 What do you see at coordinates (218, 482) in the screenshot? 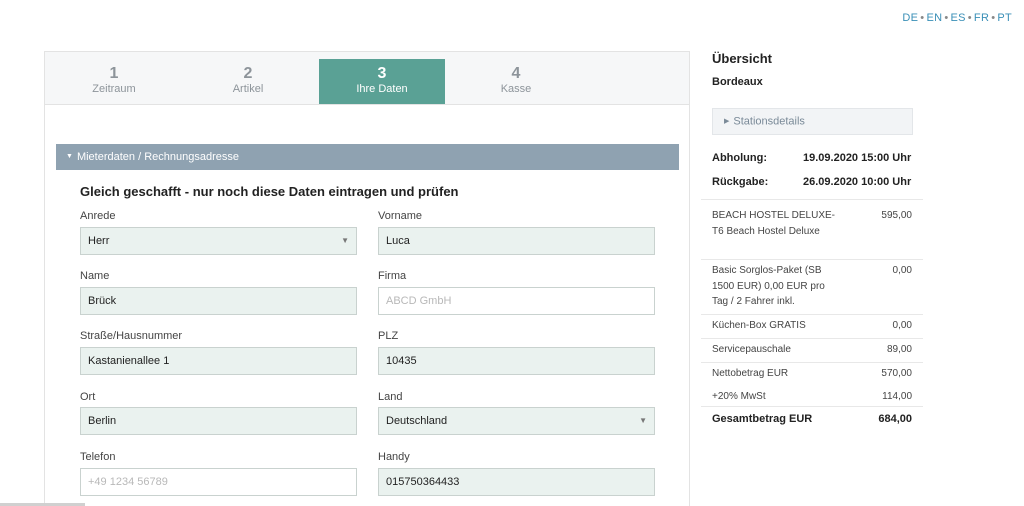
I see `telefon-input: +49 1234 56789` at bounding box center [218, 482].